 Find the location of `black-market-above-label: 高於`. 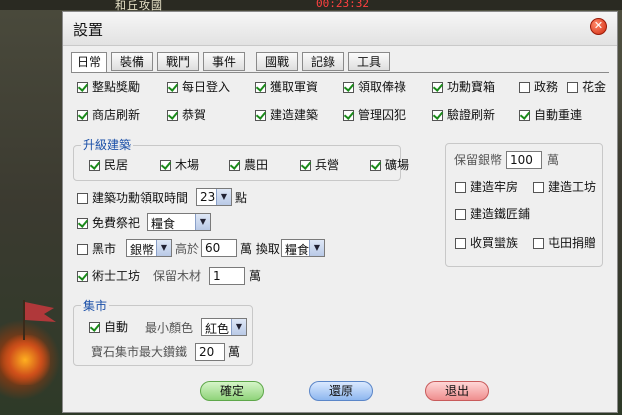

black-market-above-label: 高於 is located at coordinates (187, 249).